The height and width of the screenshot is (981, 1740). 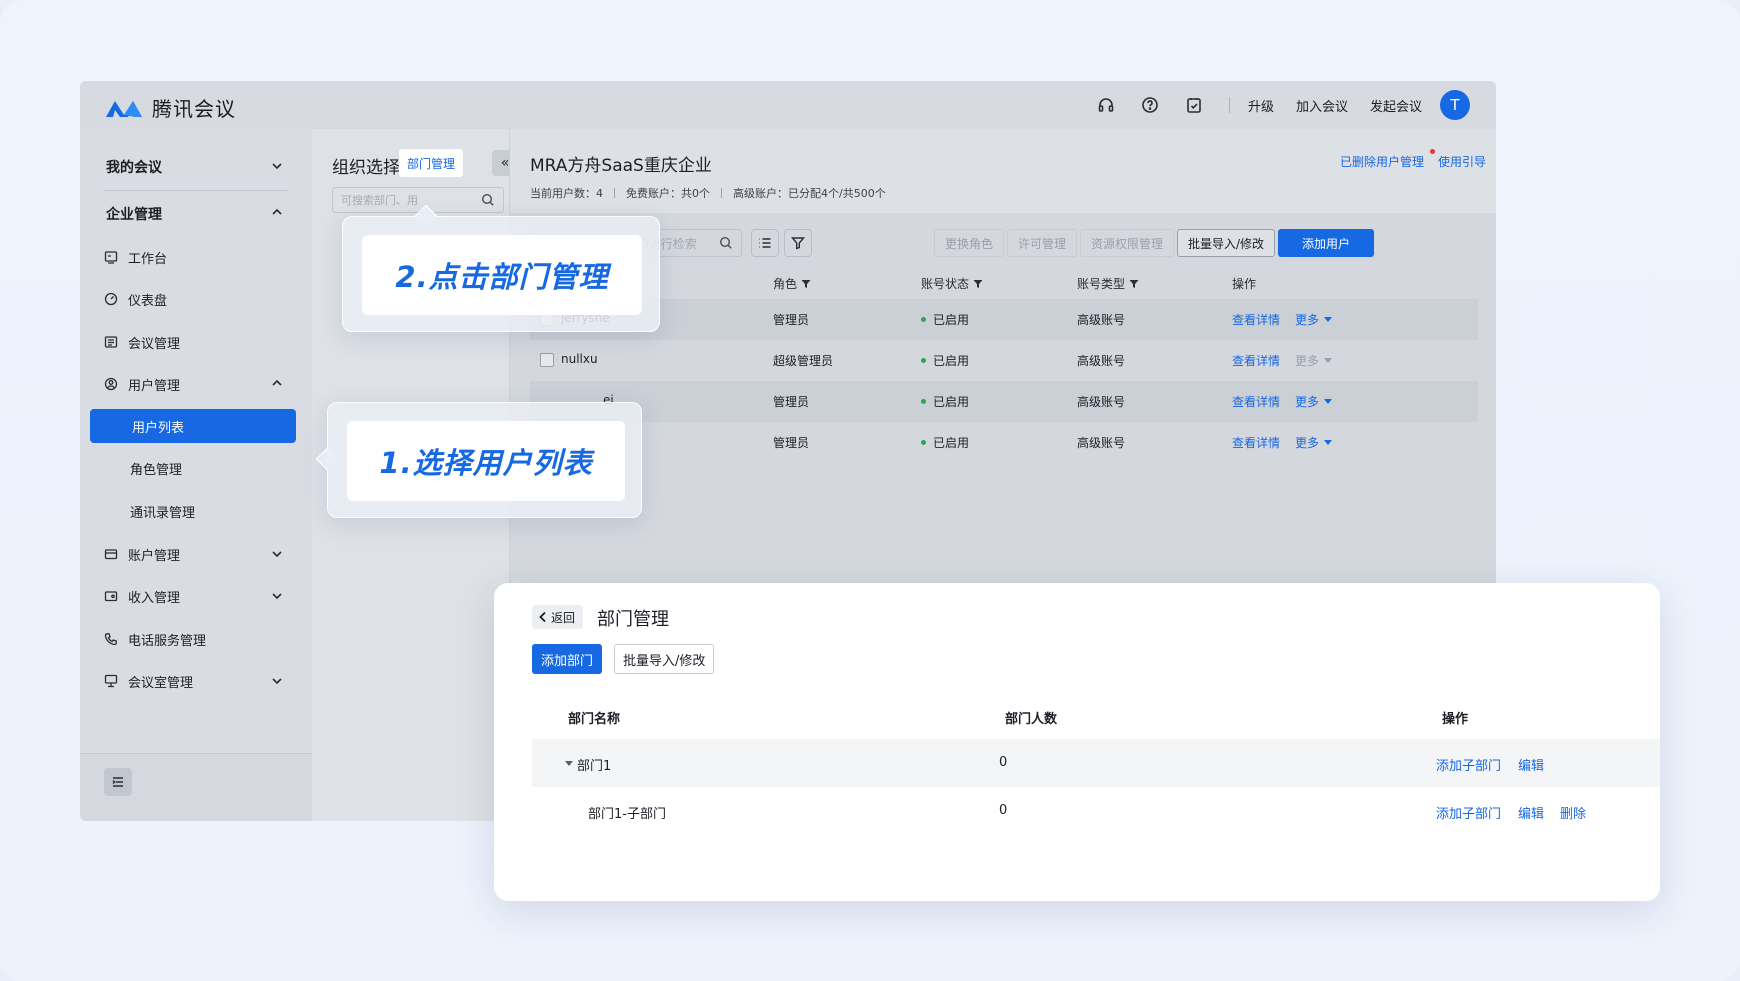 I want to click on change-role-button: 更换角色, so click(x=969, y=243).